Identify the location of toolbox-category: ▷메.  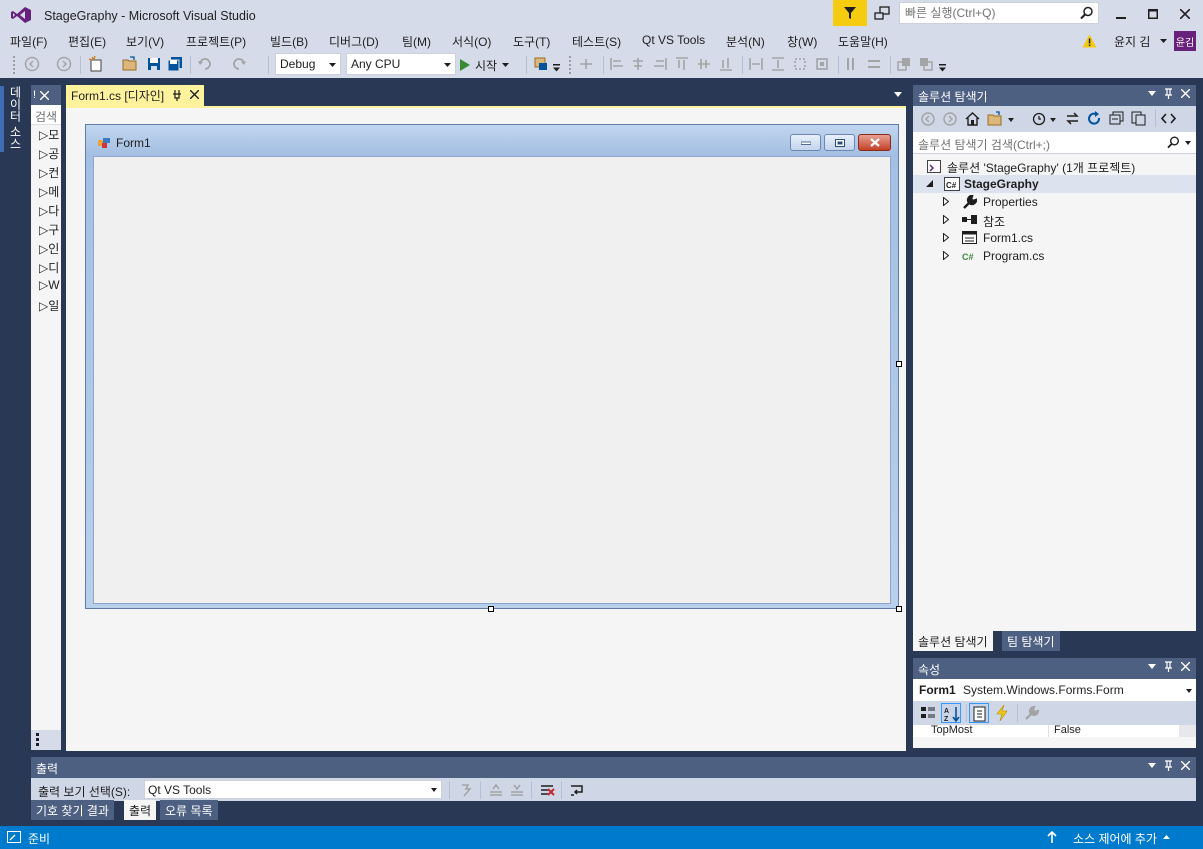
(46, 191).